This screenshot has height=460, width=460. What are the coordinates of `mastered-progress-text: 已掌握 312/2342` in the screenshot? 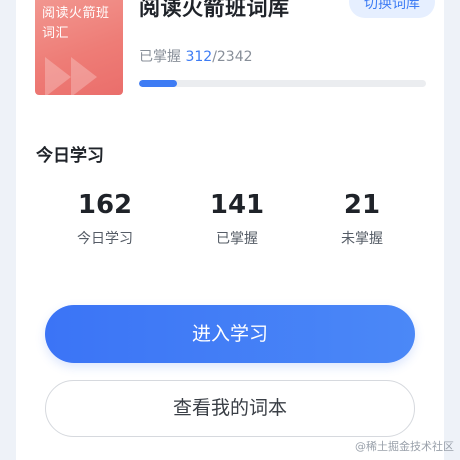 It's located at (196, 56).